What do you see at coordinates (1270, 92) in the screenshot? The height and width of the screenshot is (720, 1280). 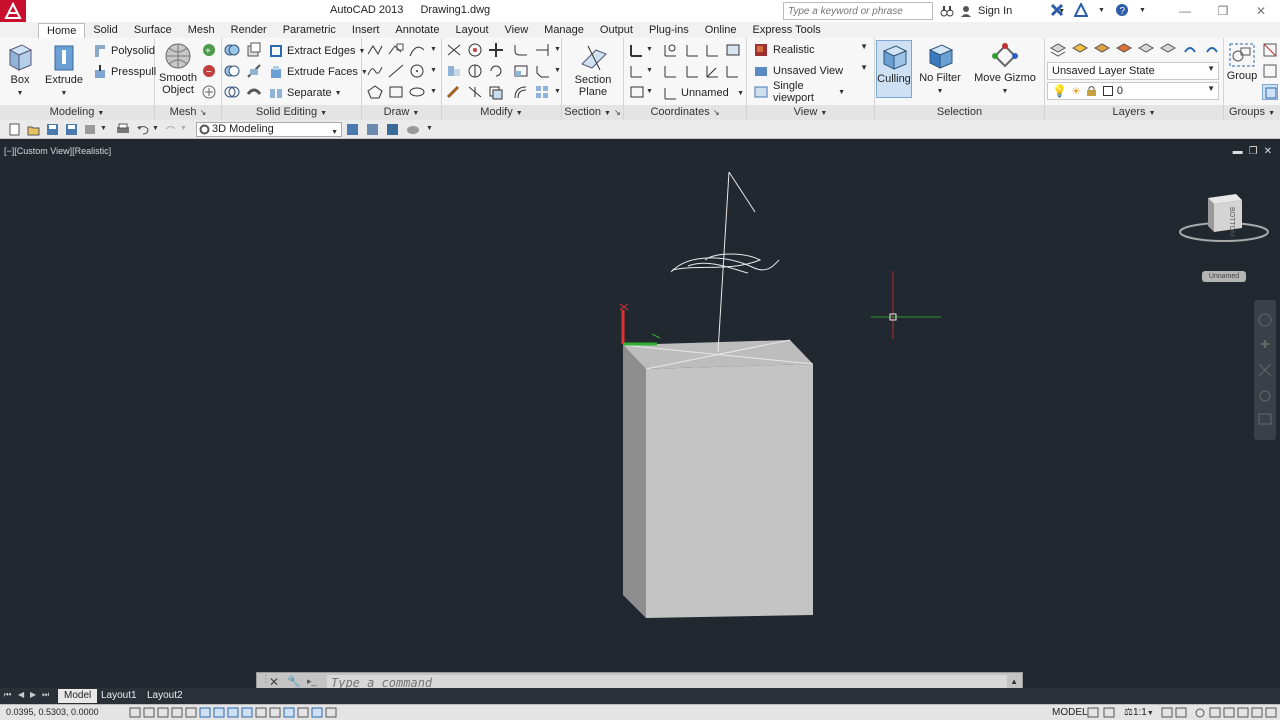 I see `group-selection-icon` at bounding box center [1270, 92].